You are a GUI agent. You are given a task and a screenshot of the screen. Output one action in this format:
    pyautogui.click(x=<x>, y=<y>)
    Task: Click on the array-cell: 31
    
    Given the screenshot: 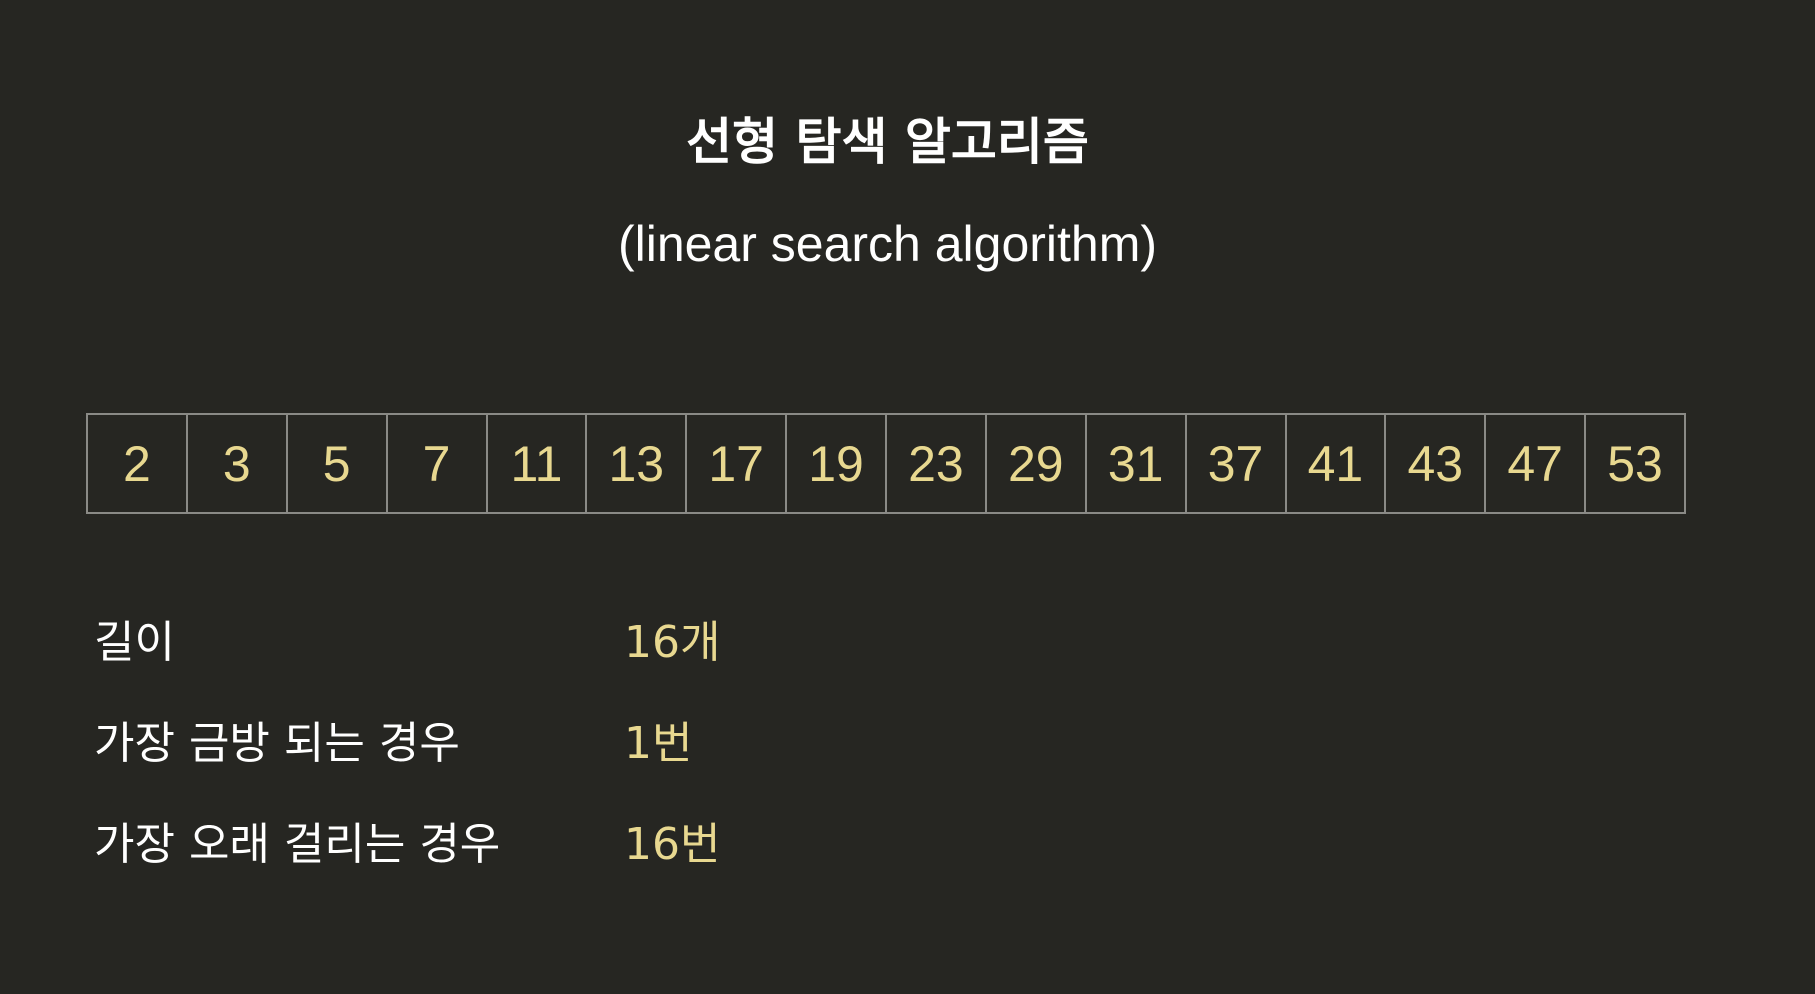 What is the action you would take?
    pyautogui.click(x=1137, y=463)
    